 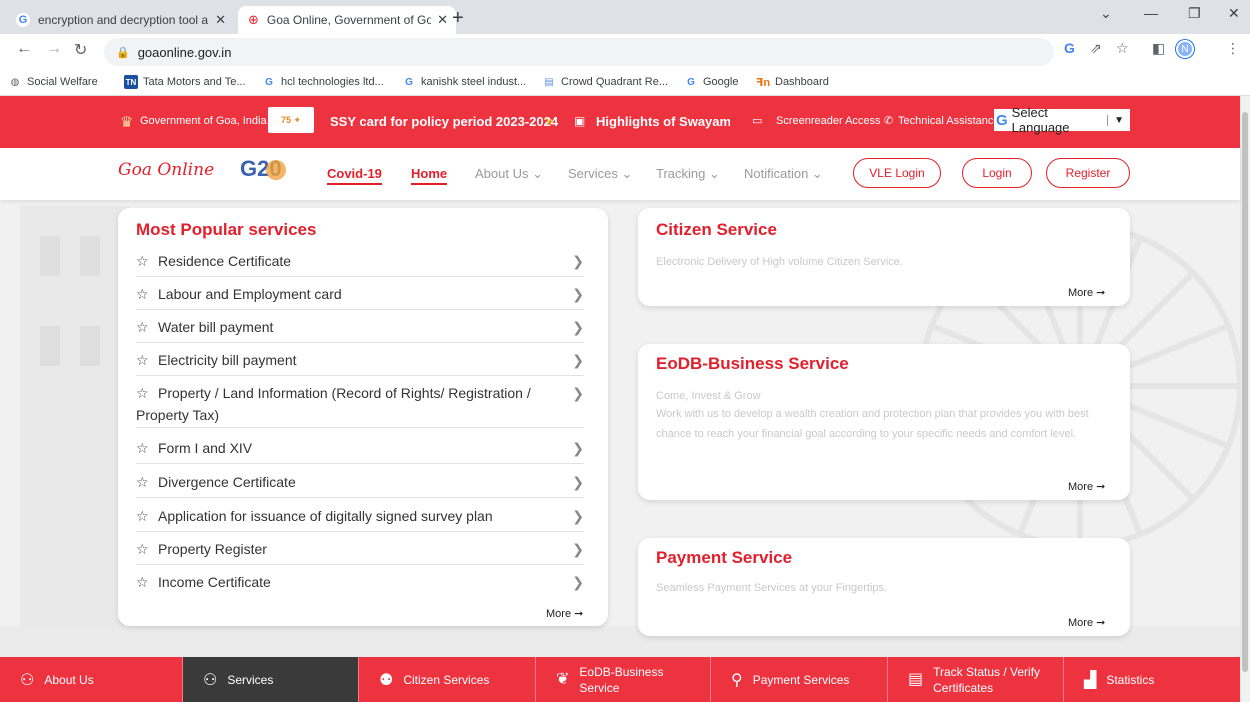 I want to click on document-icon: ▤, so click(x=916, y=679).